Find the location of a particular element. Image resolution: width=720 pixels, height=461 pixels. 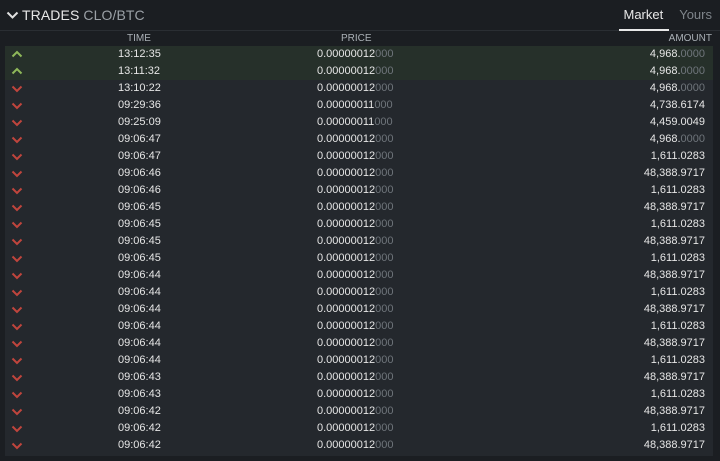

trade-time: 09:25:09 is located at coordinates (139, 122).